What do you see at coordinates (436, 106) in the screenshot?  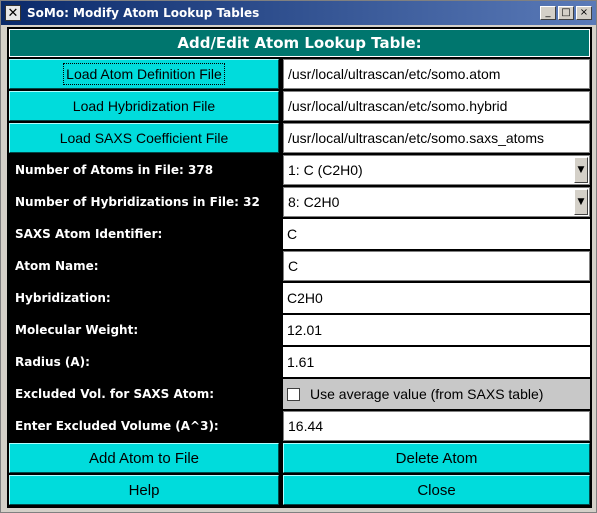 I see `hybridization-path-field: /usr/local/ultrascan/etc/somo.hybrid` at bounding box center [436, 106].